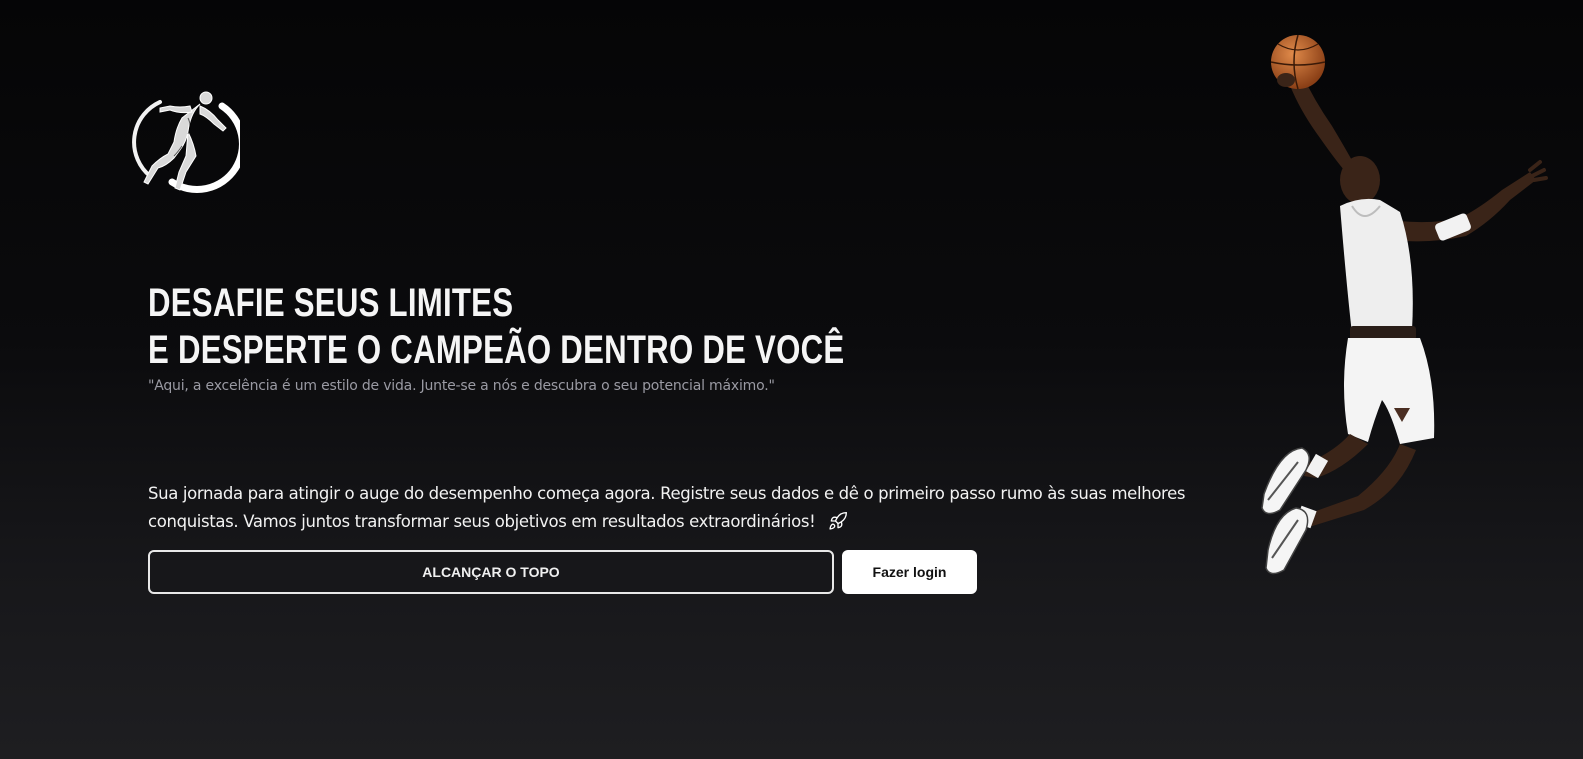 This screenshot has height=759, width=1583. Describe the element at coordinates (838, 520) in the screenshot. I see `rocket-icon` at that location.